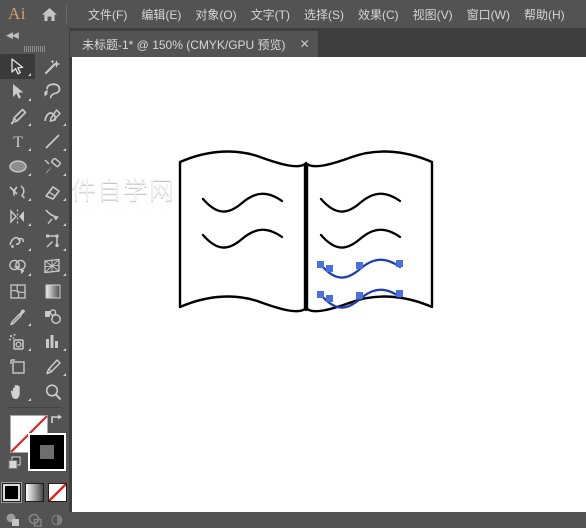 This screenshot has width=586, height=528. I want to click on tool-symbol-sprayer, so click(17, 341).